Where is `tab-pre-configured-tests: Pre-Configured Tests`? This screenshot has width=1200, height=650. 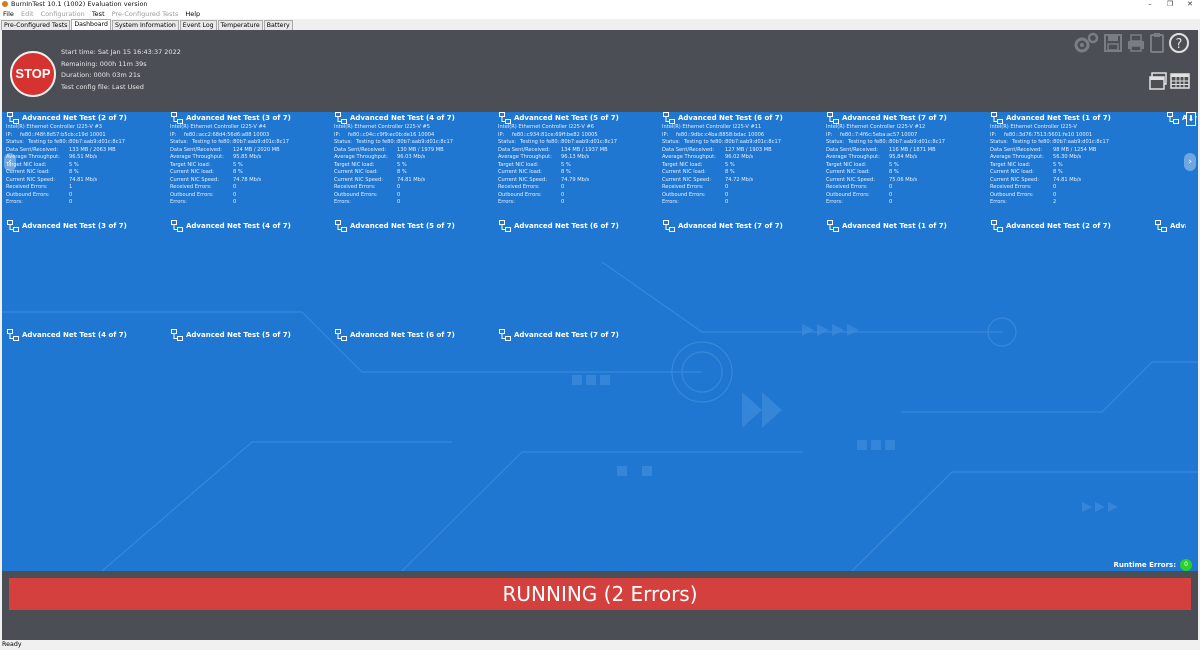 tab-pre-configured-tests: Pre-Configured Tests is located at coordinates (36, 25).